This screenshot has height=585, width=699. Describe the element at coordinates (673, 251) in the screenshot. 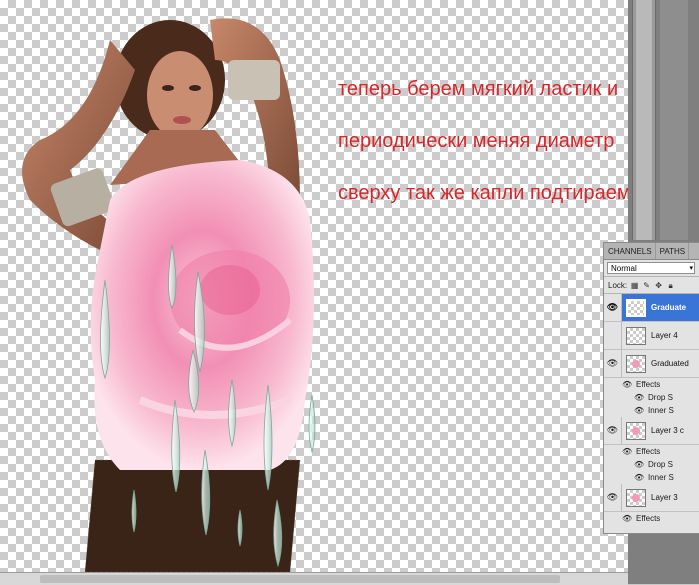

I see `tab-paths: PATHS` at that location.